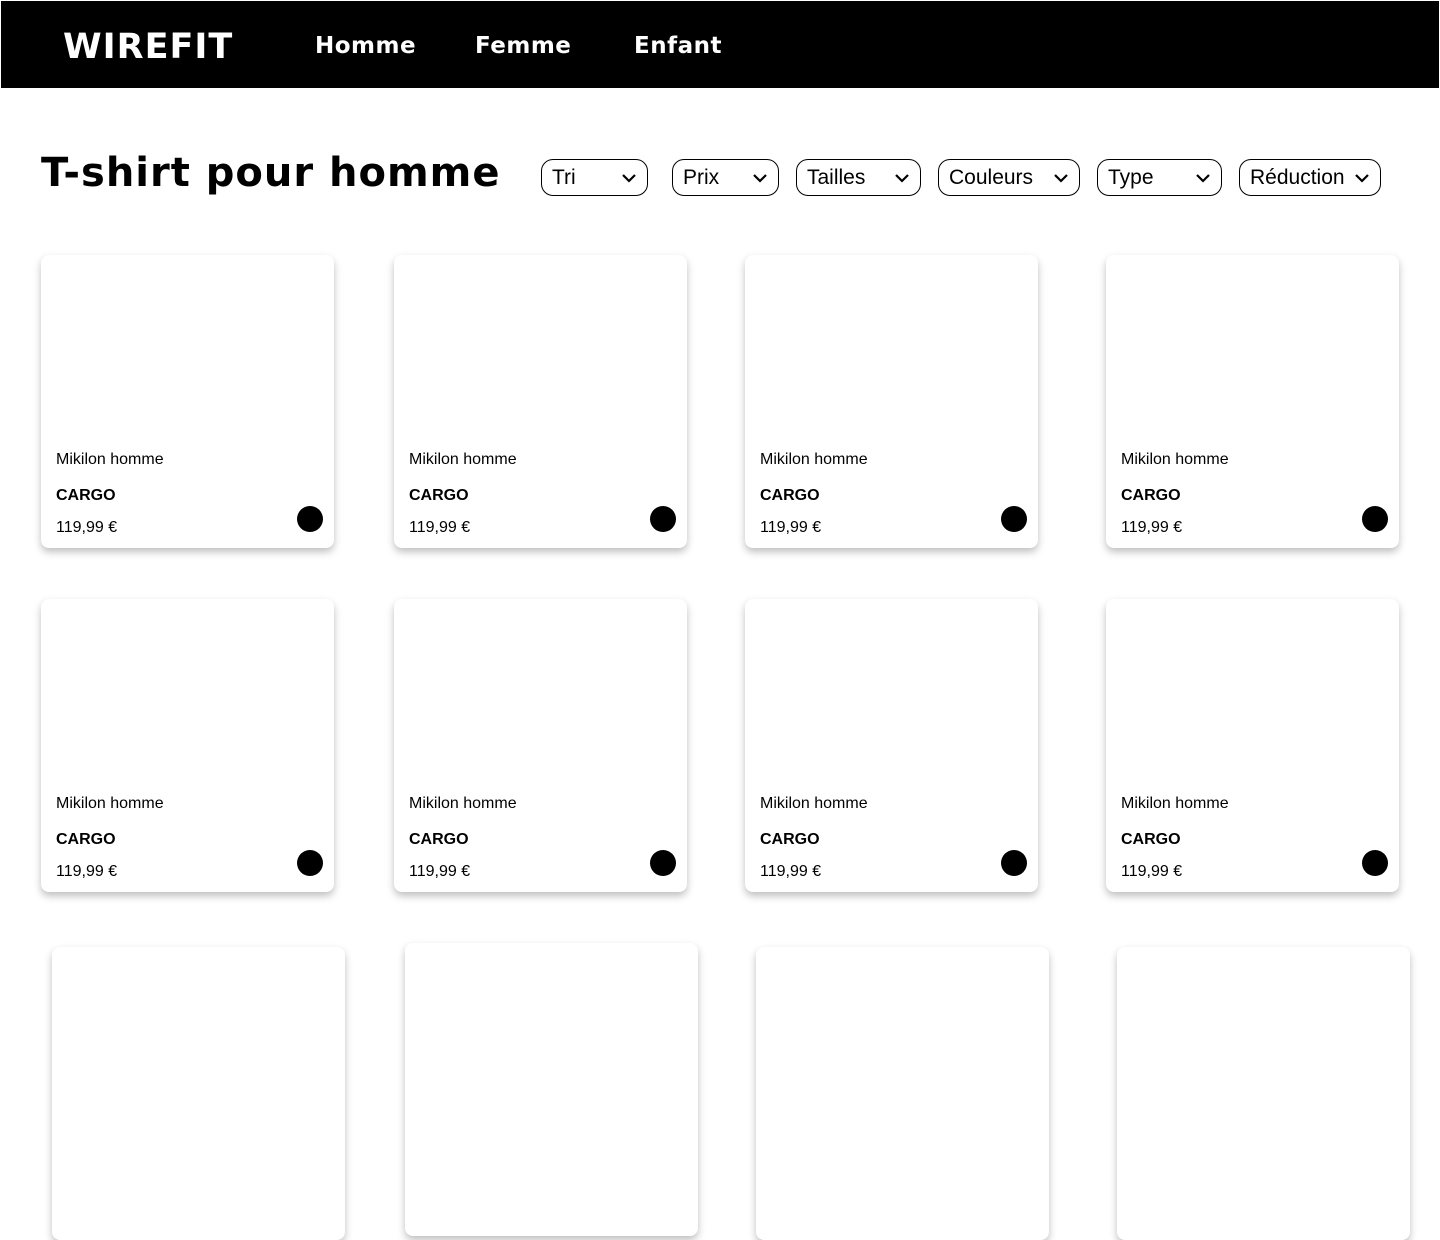 Image resolution: width=1440 pixels, height=1240 pixels. Describe the element at coordinates (1297, 177) in the screenshot. I see `filter-label: Réduction` at that location.